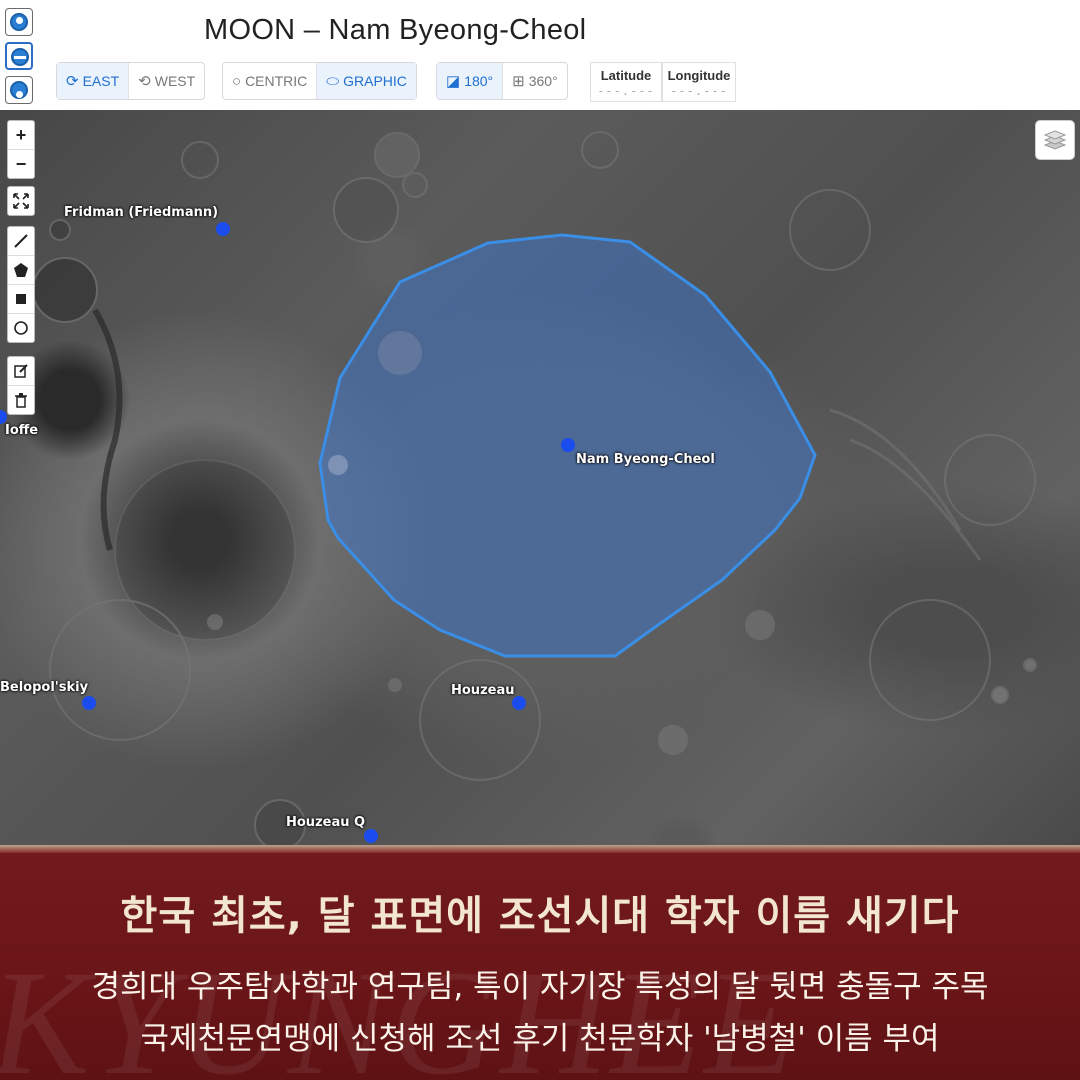 This screenshot has width=1080, height=1080. I want to click on line-icon, so click(21, 241).